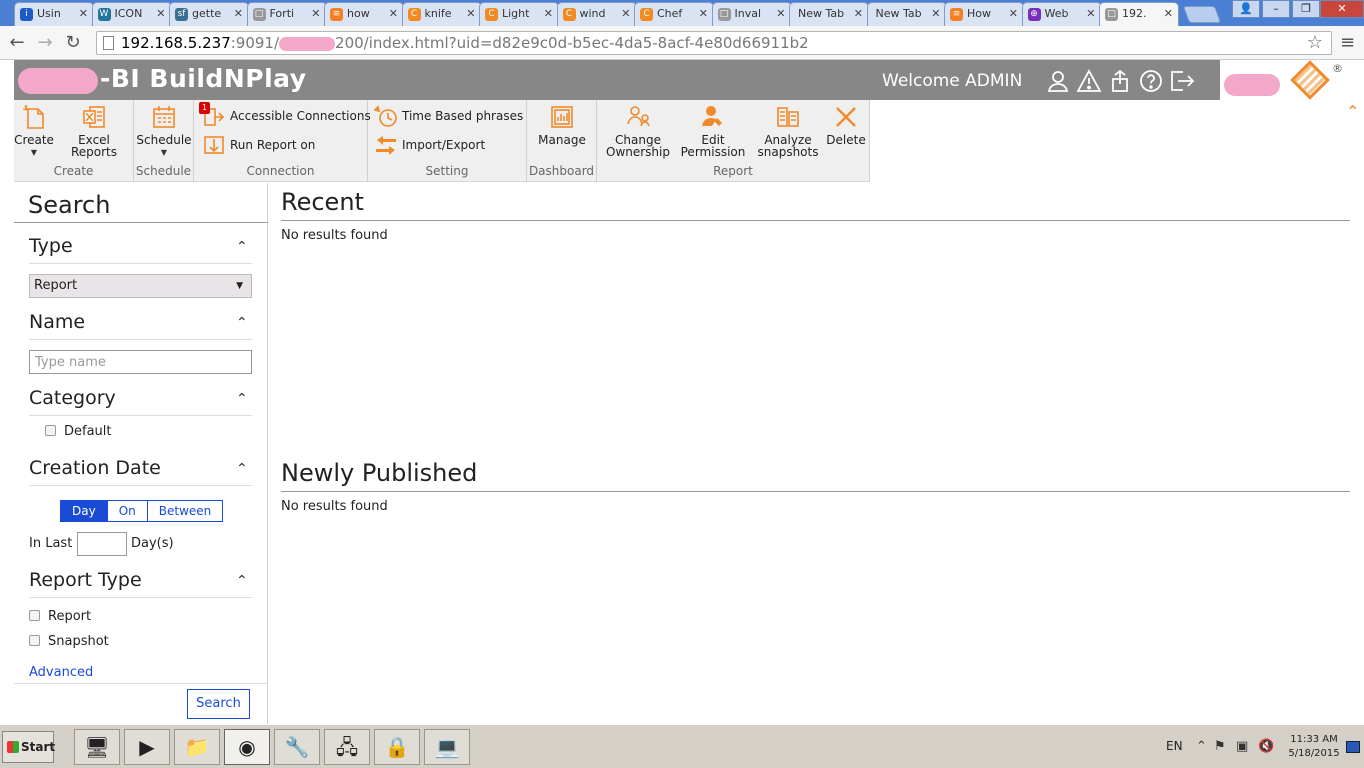  Describe the element at coordinates (33, 116) in the screenshot. I see `new-document-icon` at that location.